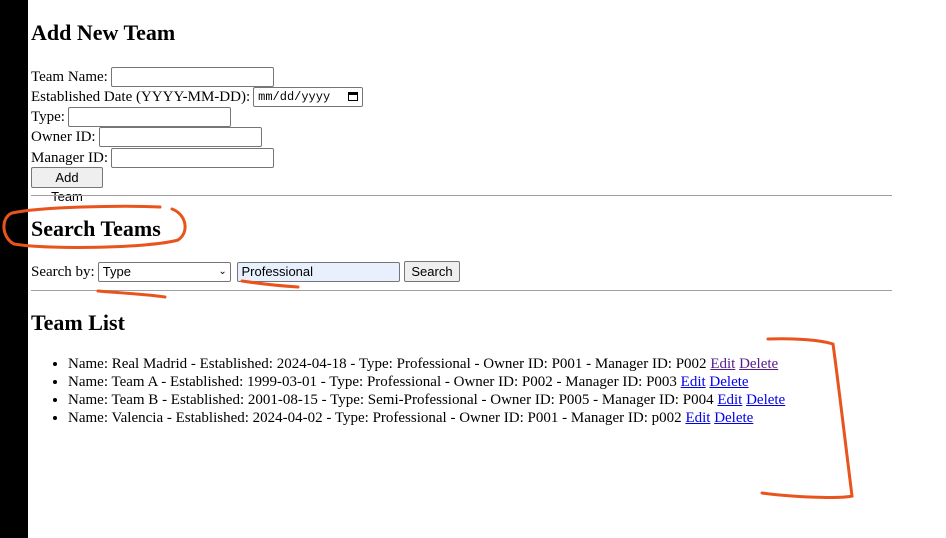 Image resolution: width=946 pixels, height=538 pixels. I want to click on team-name-input, so click(192, 76).